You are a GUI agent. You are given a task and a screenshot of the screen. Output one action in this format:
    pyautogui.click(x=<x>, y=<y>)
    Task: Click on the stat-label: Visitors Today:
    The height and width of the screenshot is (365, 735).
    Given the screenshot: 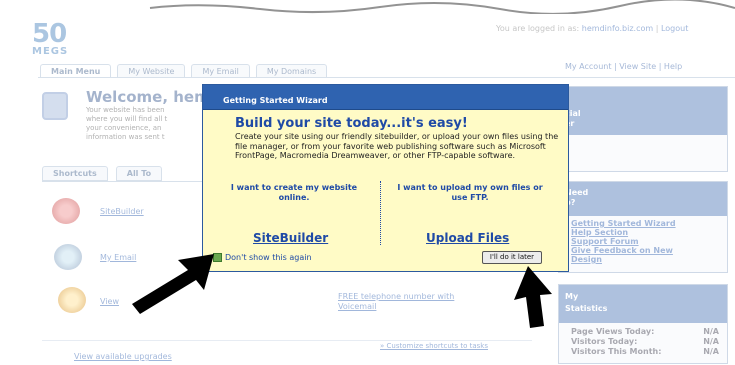 What is the action you would take?
    pyautogui.click(x=604, y=341)
    